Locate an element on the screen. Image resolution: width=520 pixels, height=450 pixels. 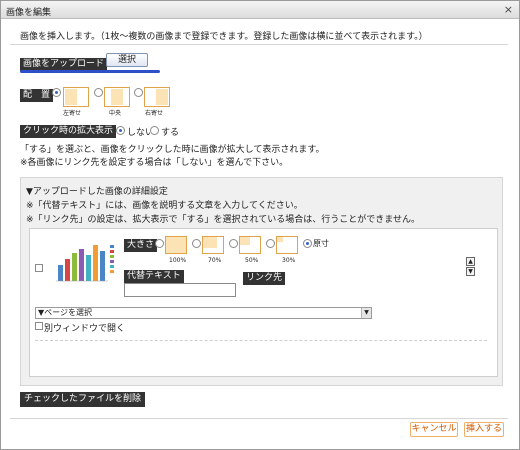
link-note: ※各画像にリンク先を設定する場合は「しない」を選んで下さい。 is located at coordinates (154, 163).